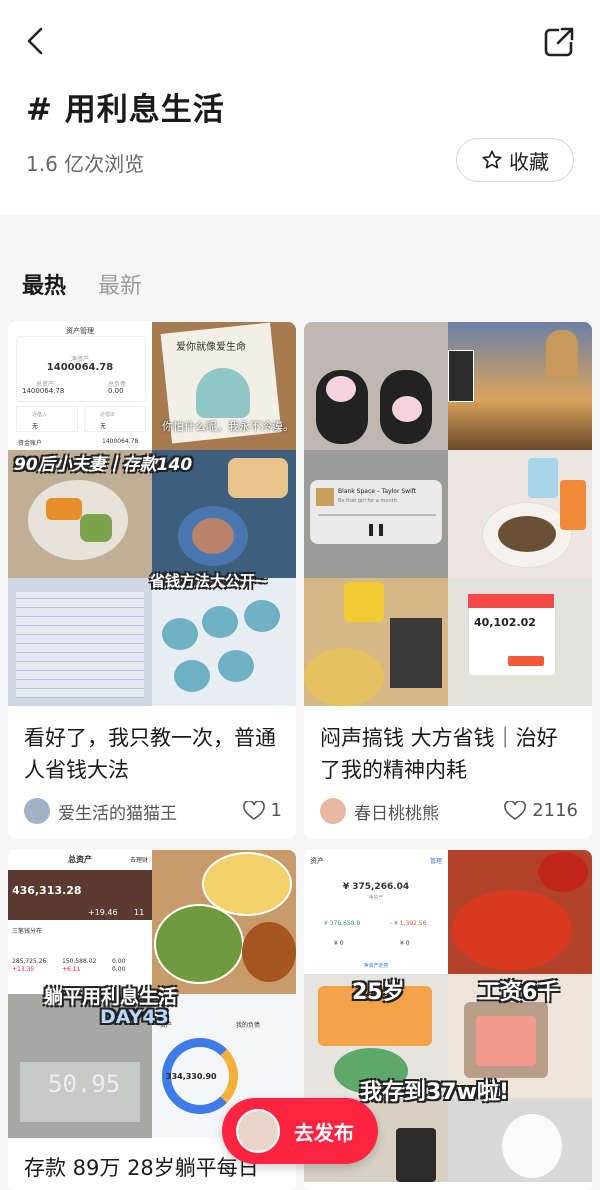 The image size is (600, 1190). I want to click on asset-tab: 资产, so click(317, 861).